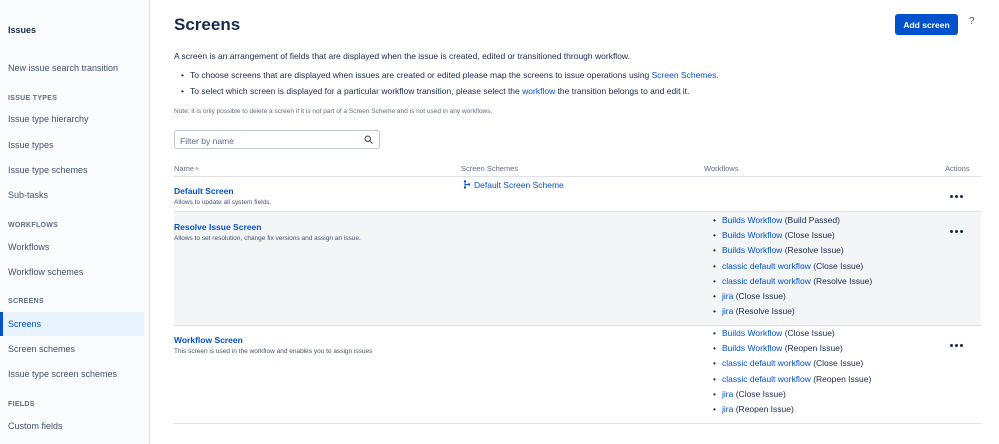  Describe the element at coordinates (72, 170) in the screenshot. I see `sidebar-item-issue-type-schemes: Issue type schemes` at that location.